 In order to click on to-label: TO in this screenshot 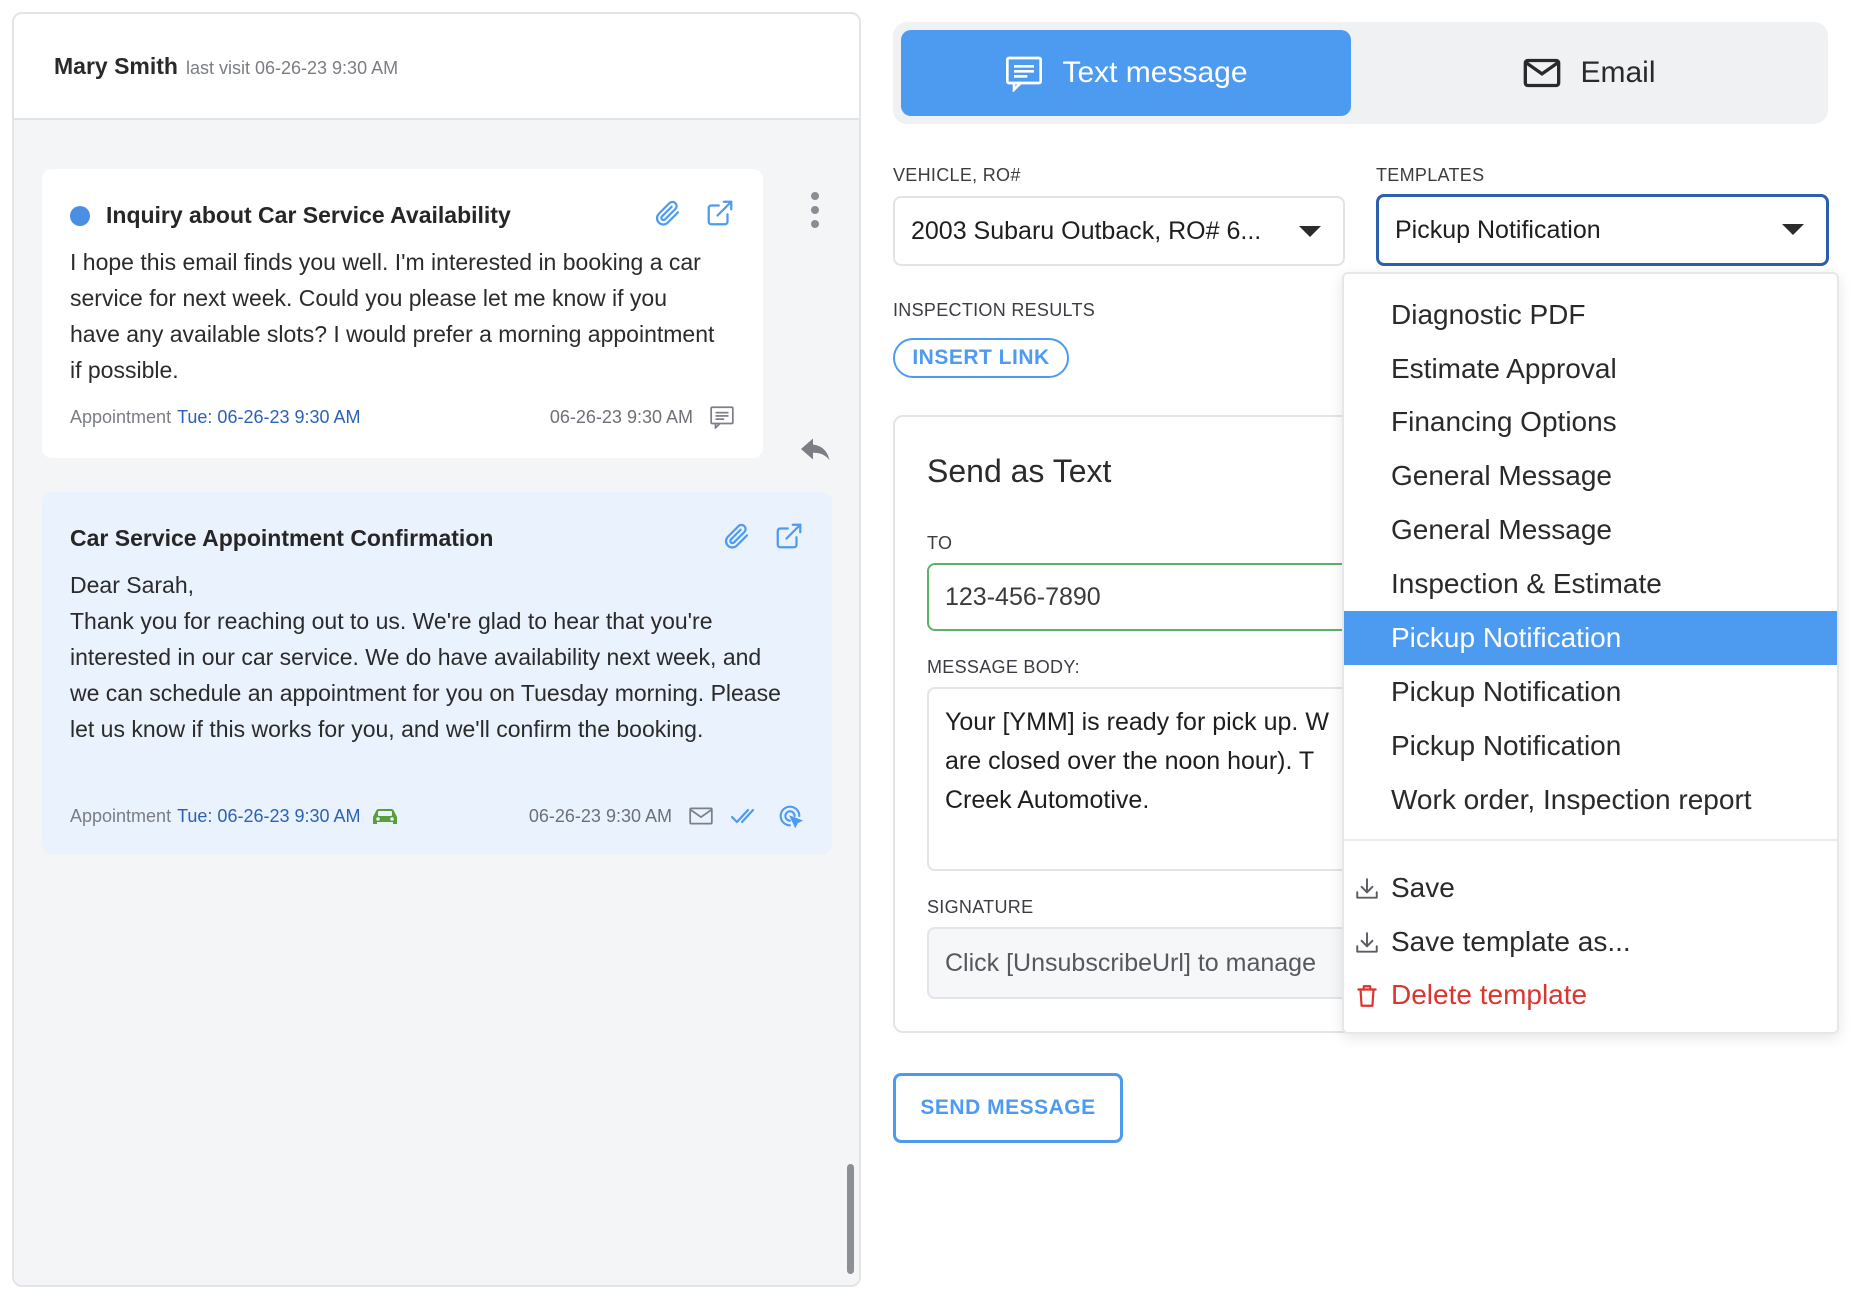, I will do `click(940, 543)`.